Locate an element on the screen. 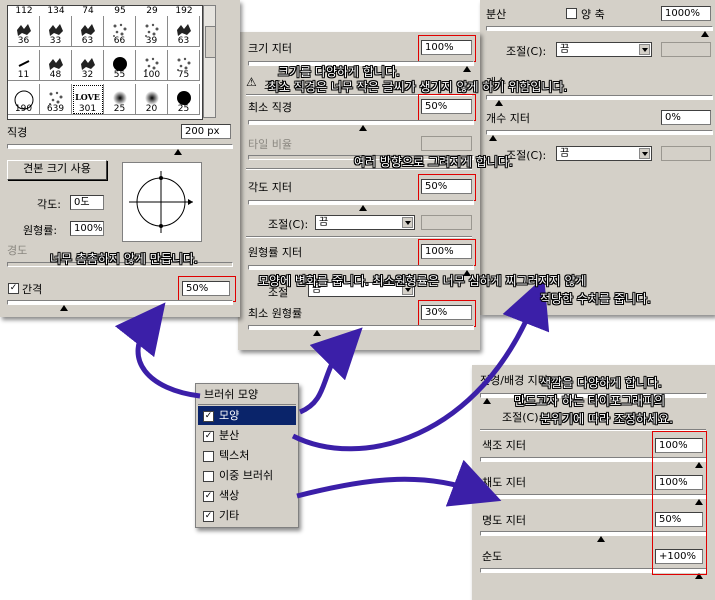  angle-jitter-slider-thumb is located at coordinates (363, 208).